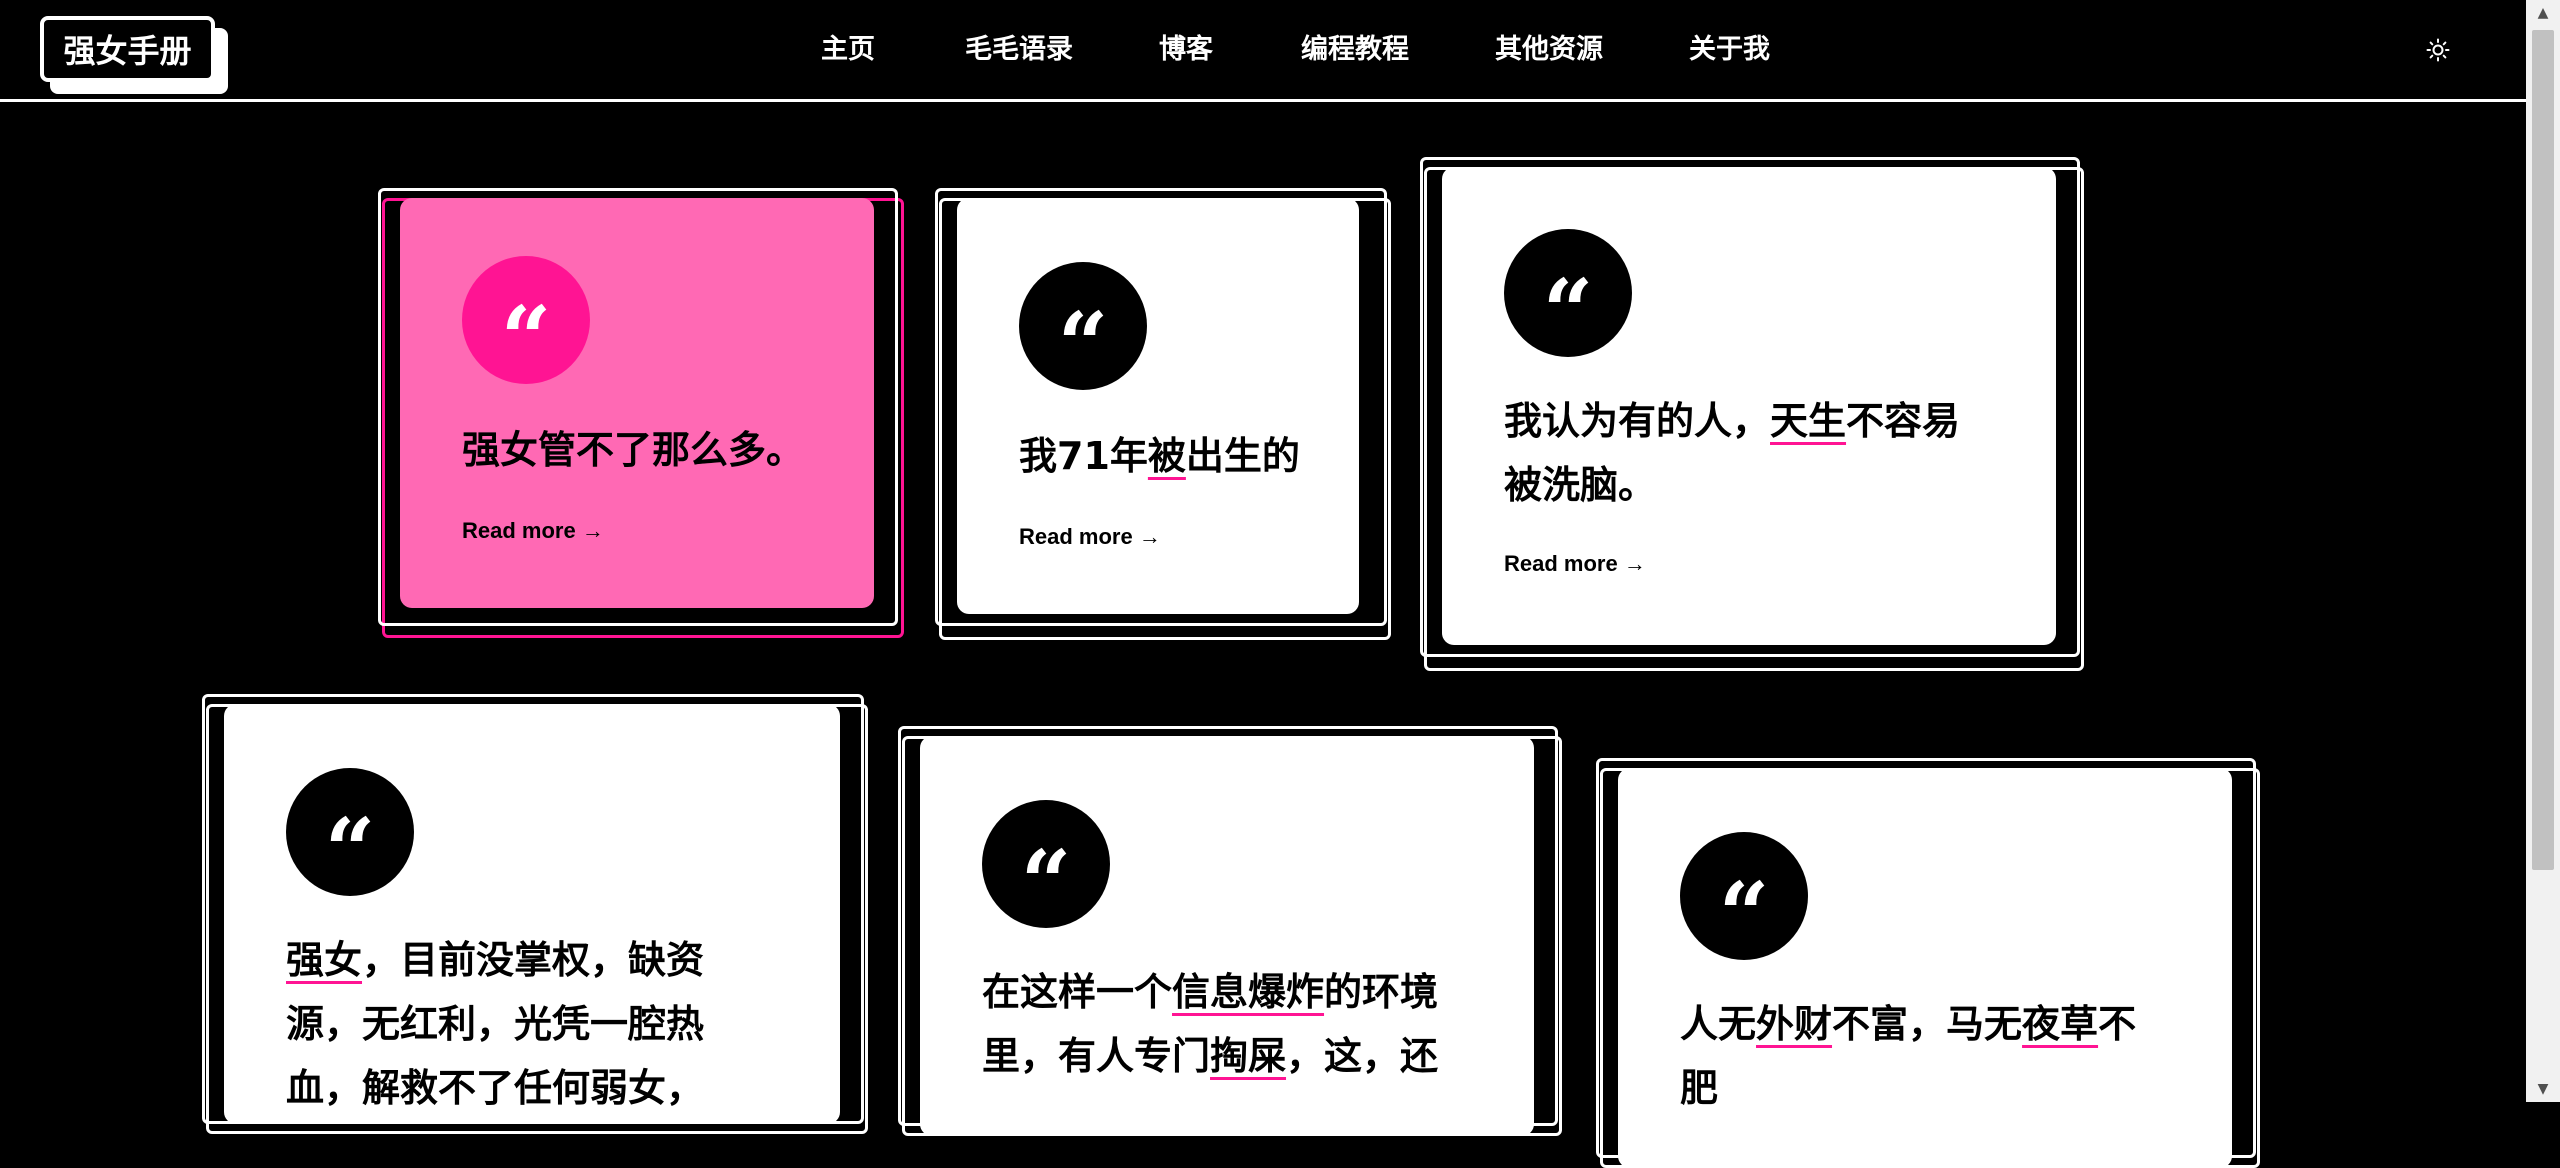 This screenshot has width=2560, height=1168. I want to click on highlighted-phrase: 夜草, so click(2060, 1024).